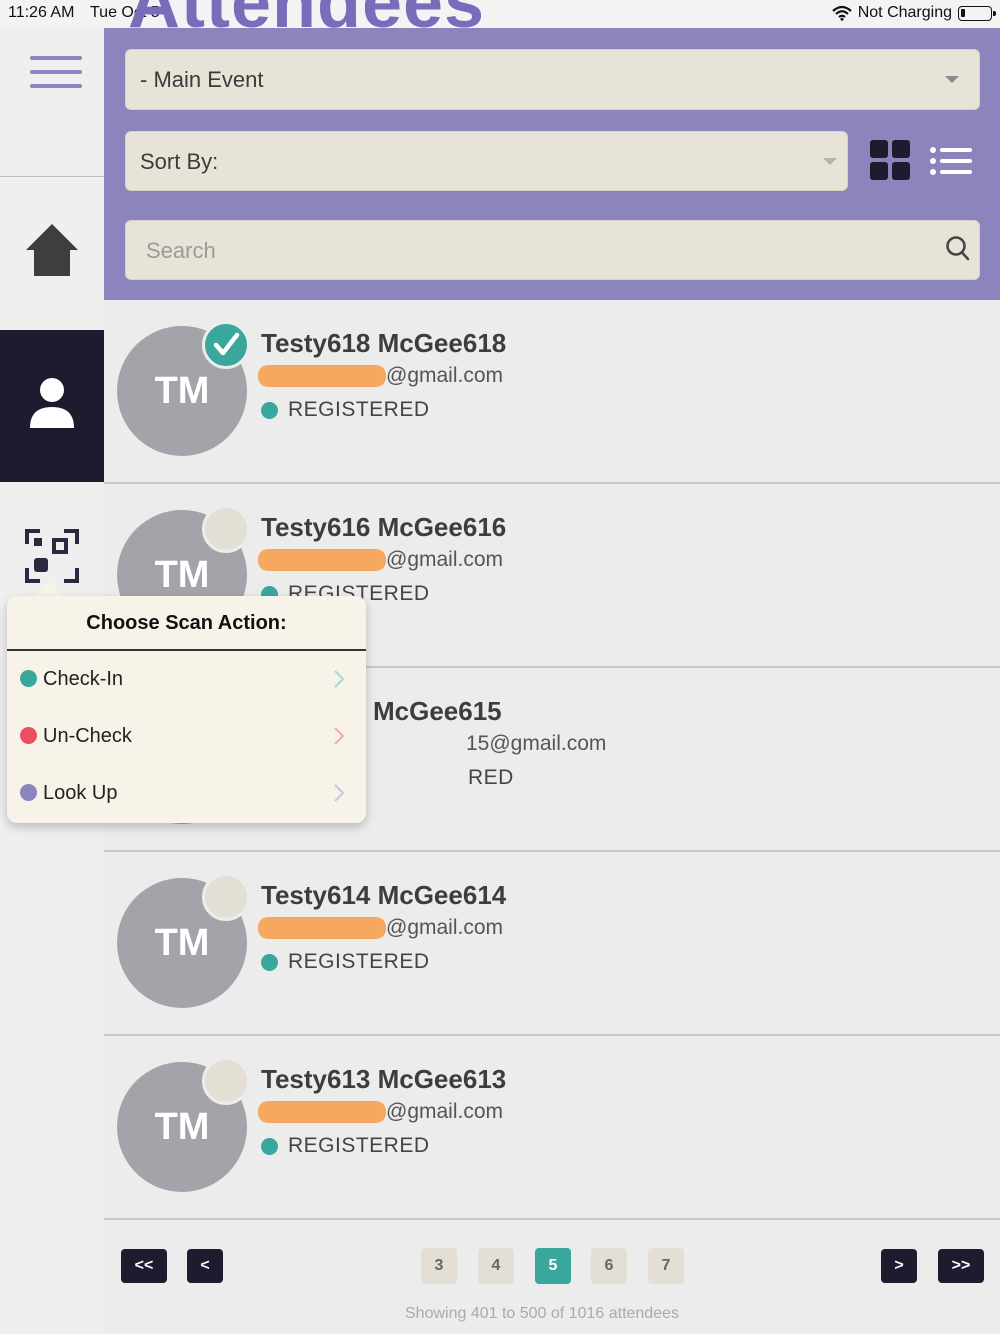 This screenshot has width=1000, height=1334. I want to click on un-check-dot, so click(28, 735).